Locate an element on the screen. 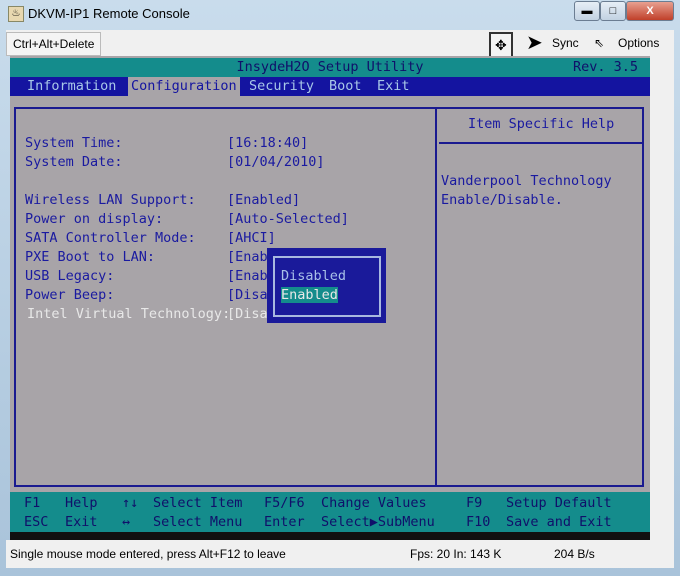 This screenshot has height=576, width=680. bios-title-bar: InsydeH2O Setup Utility Rev. 3.5 is located at coordinates (330, 67).